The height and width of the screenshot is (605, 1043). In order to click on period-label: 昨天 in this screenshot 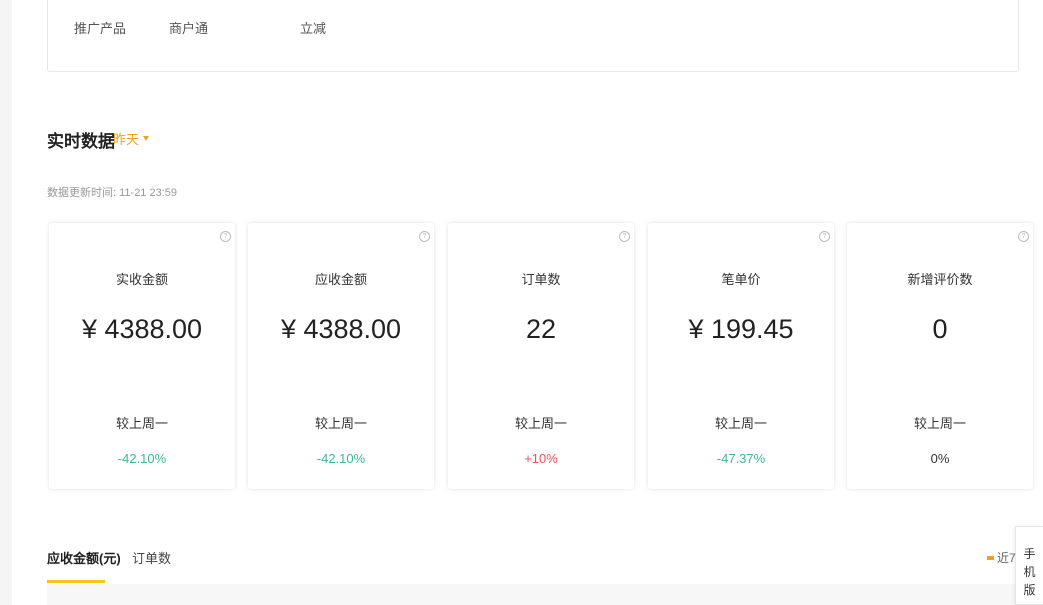, I will do `click(126, 139)`.